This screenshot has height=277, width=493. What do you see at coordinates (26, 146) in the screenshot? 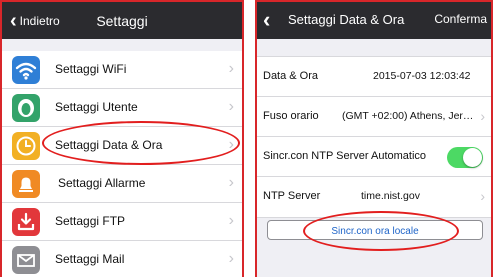
I see `clock-icon` at bounding box center [26, 146].